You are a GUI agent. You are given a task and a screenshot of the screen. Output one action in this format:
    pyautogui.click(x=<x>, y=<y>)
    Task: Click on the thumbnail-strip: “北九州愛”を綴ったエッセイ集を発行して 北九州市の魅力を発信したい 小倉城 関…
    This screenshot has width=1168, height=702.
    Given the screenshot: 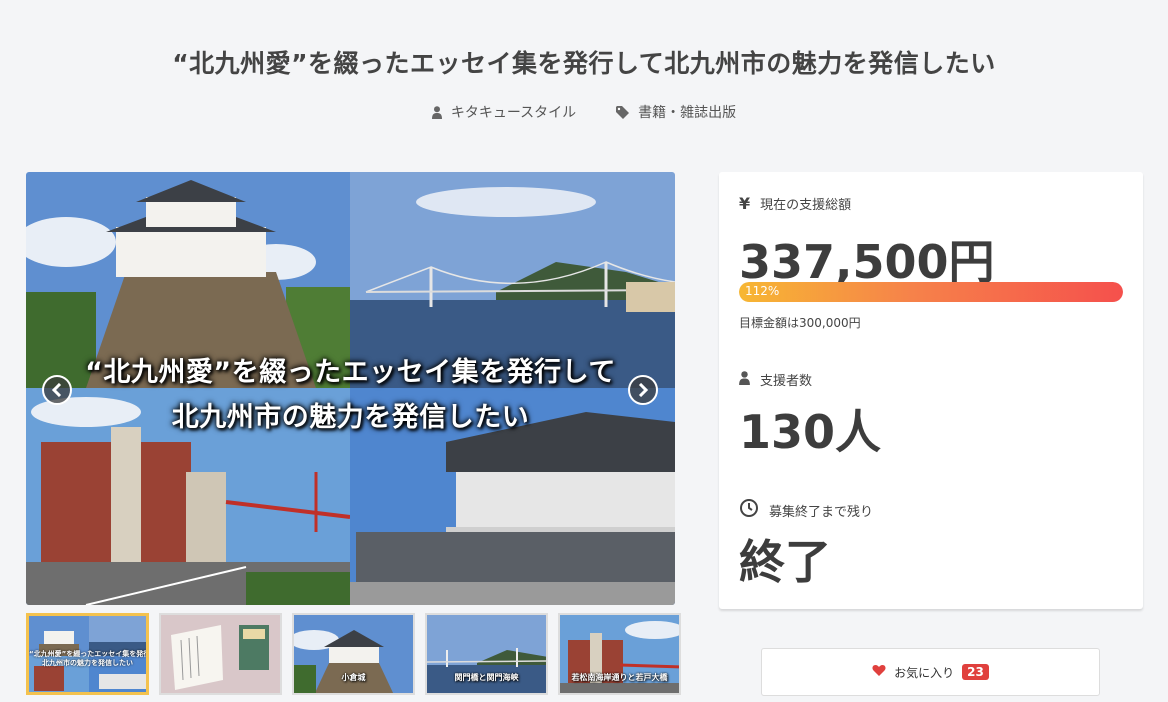 What is the action you would take?
    pyautogui.click(x=353, y=654)
    